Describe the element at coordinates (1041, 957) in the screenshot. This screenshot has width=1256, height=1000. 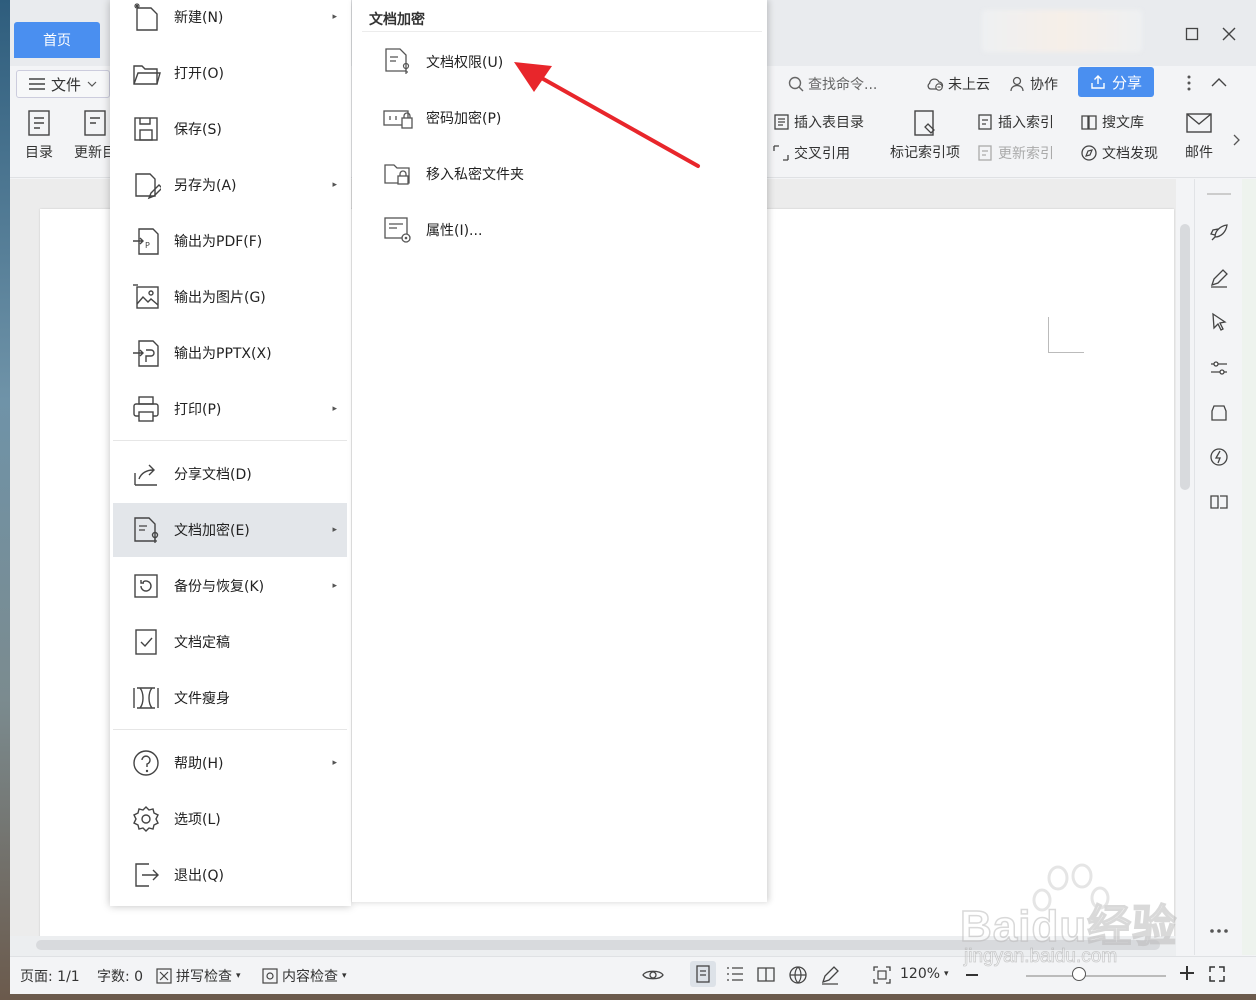
I see `watermark-url: jingyan.baidu.com` at that location.